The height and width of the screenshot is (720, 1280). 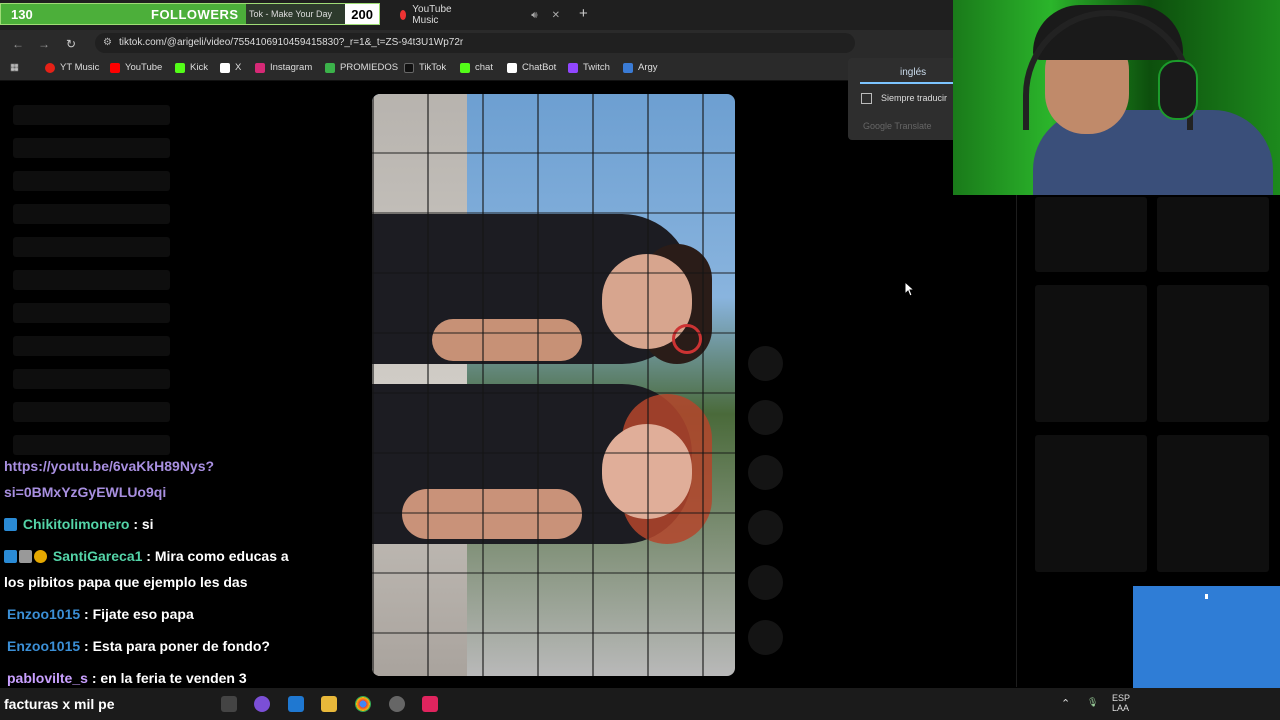 I want to click on reload-icon: ↻, so click(x=71, y=44).